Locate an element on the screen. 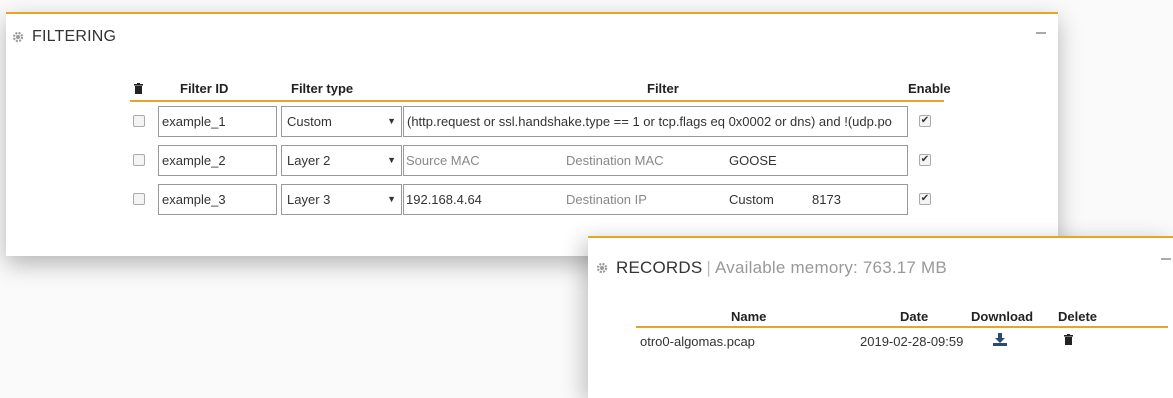 This screenshot has width=1173, height=398. filtering-title-text: FILTERING is located at coordinates (74, 36).